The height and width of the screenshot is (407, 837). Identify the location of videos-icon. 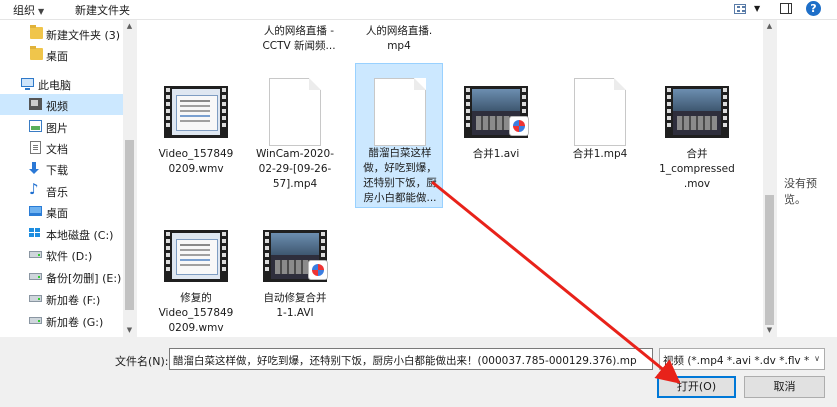
(35, 104).